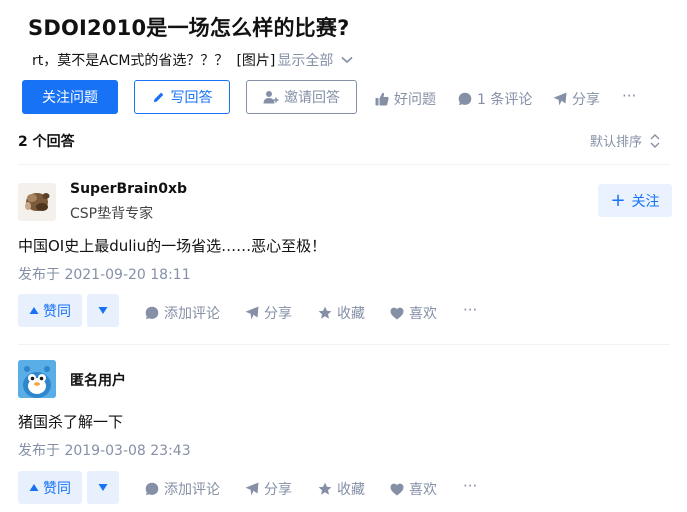 This screenshot has width=687, height=512. I want to click on write-answer-label: 写回答, so click(191, 98).